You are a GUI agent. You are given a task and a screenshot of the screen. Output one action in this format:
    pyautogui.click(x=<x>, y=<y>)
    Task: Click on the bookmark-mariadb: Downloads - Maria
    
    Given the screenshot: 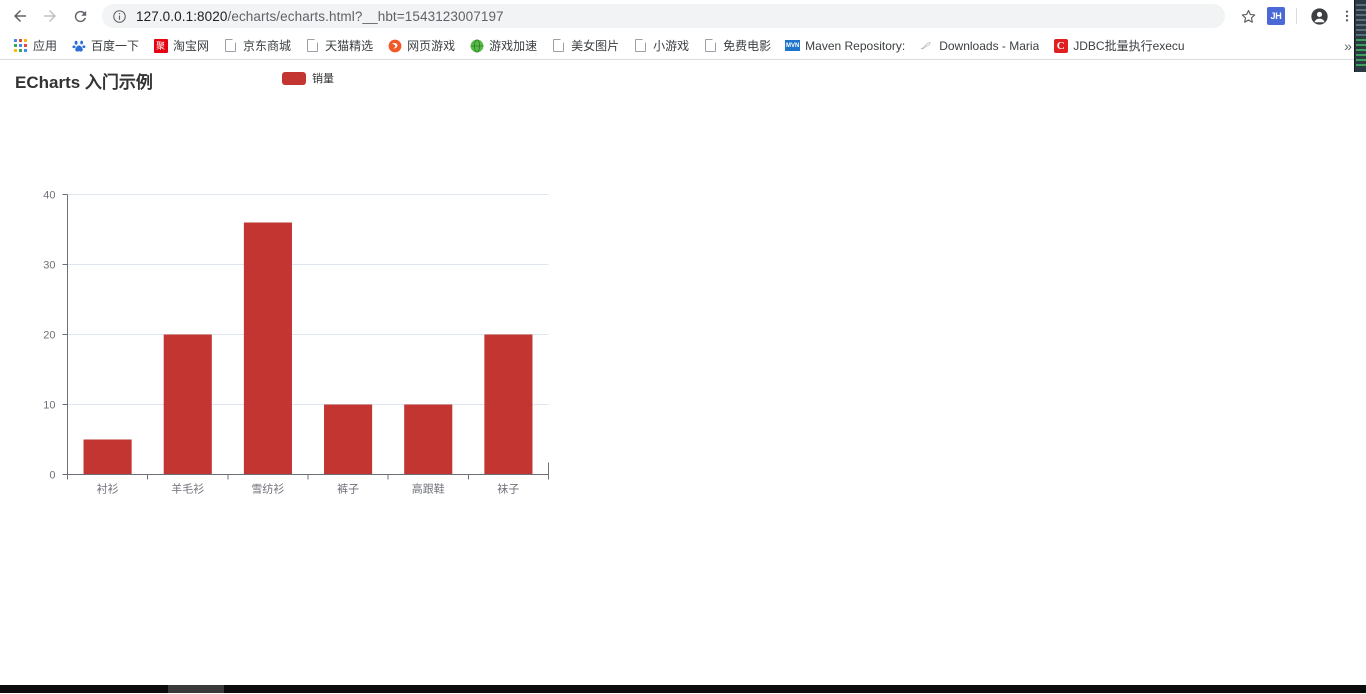 What is the action you would take?
    pyautogui.click(x=979, y=46)
    